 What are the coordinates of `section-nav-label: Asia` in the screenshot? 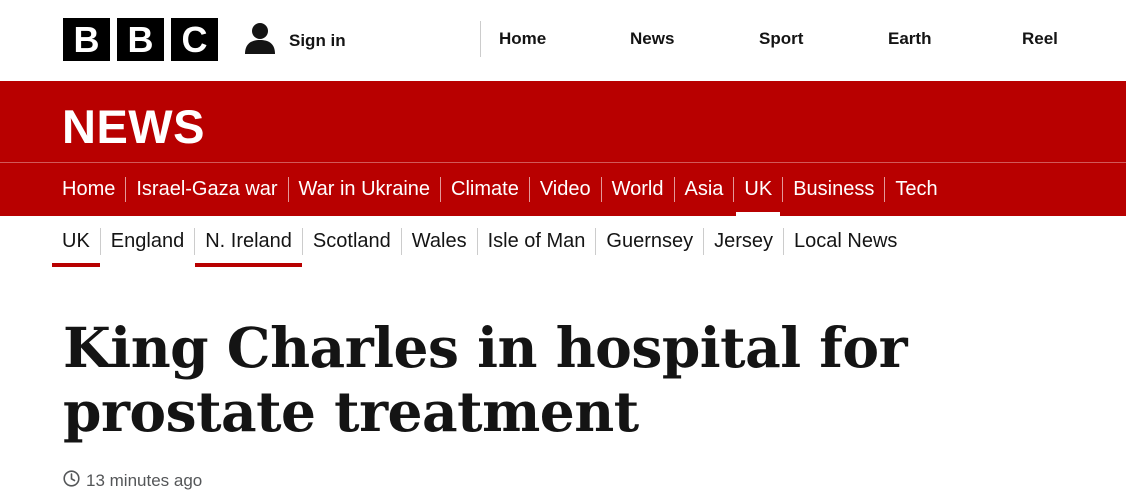 It's located at (704, 189).